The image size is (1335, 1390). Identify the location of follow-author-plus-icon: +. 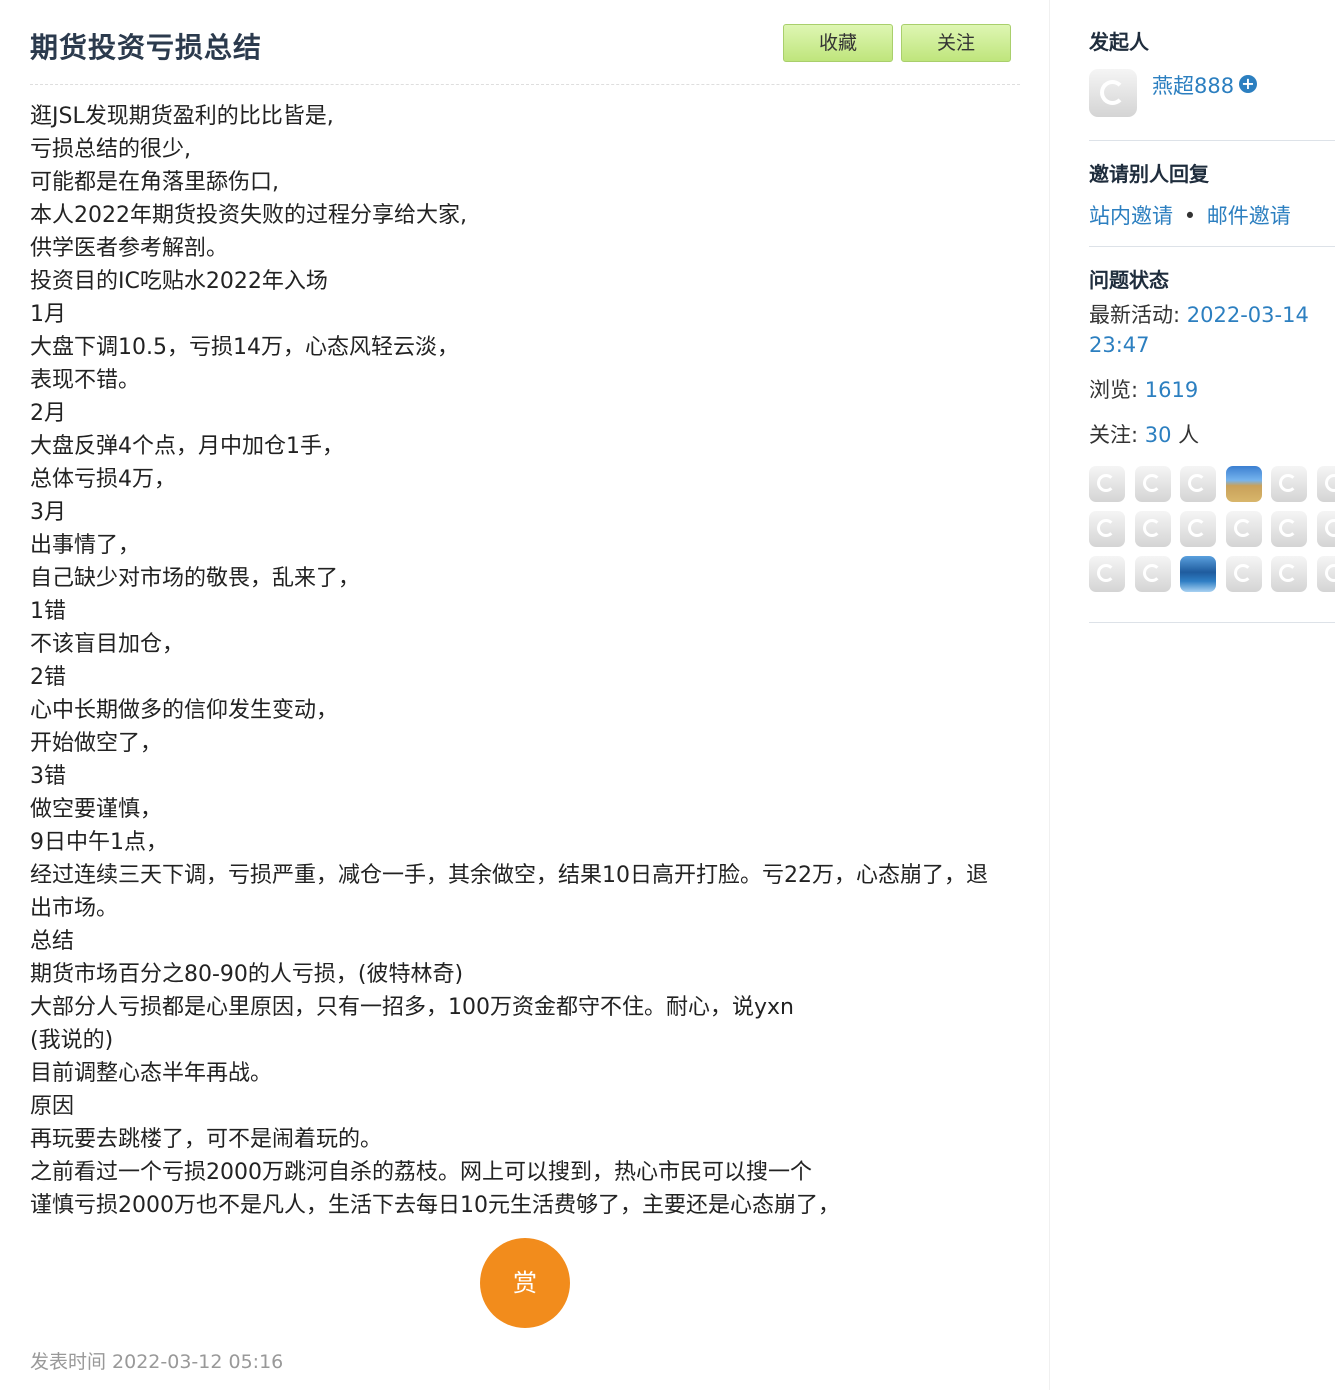
(1248, 84).